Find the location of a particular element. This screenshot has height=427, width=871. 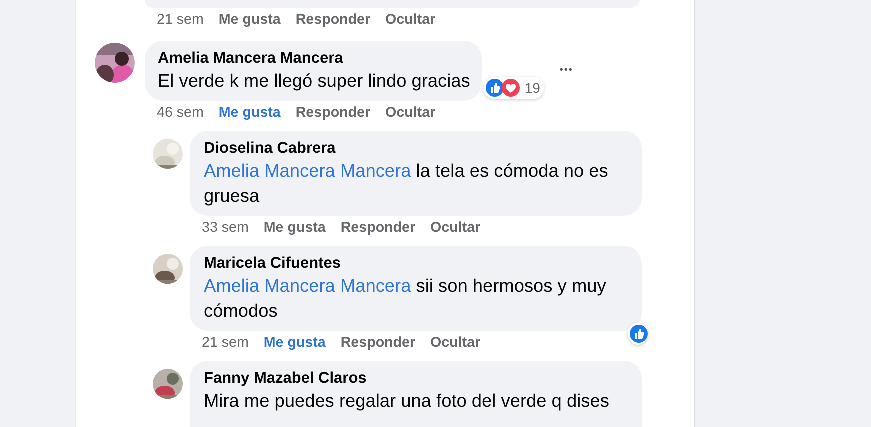

comment-text: Mira me puedes regalar una foto del verde q dises is located at coordinates (407, 401).